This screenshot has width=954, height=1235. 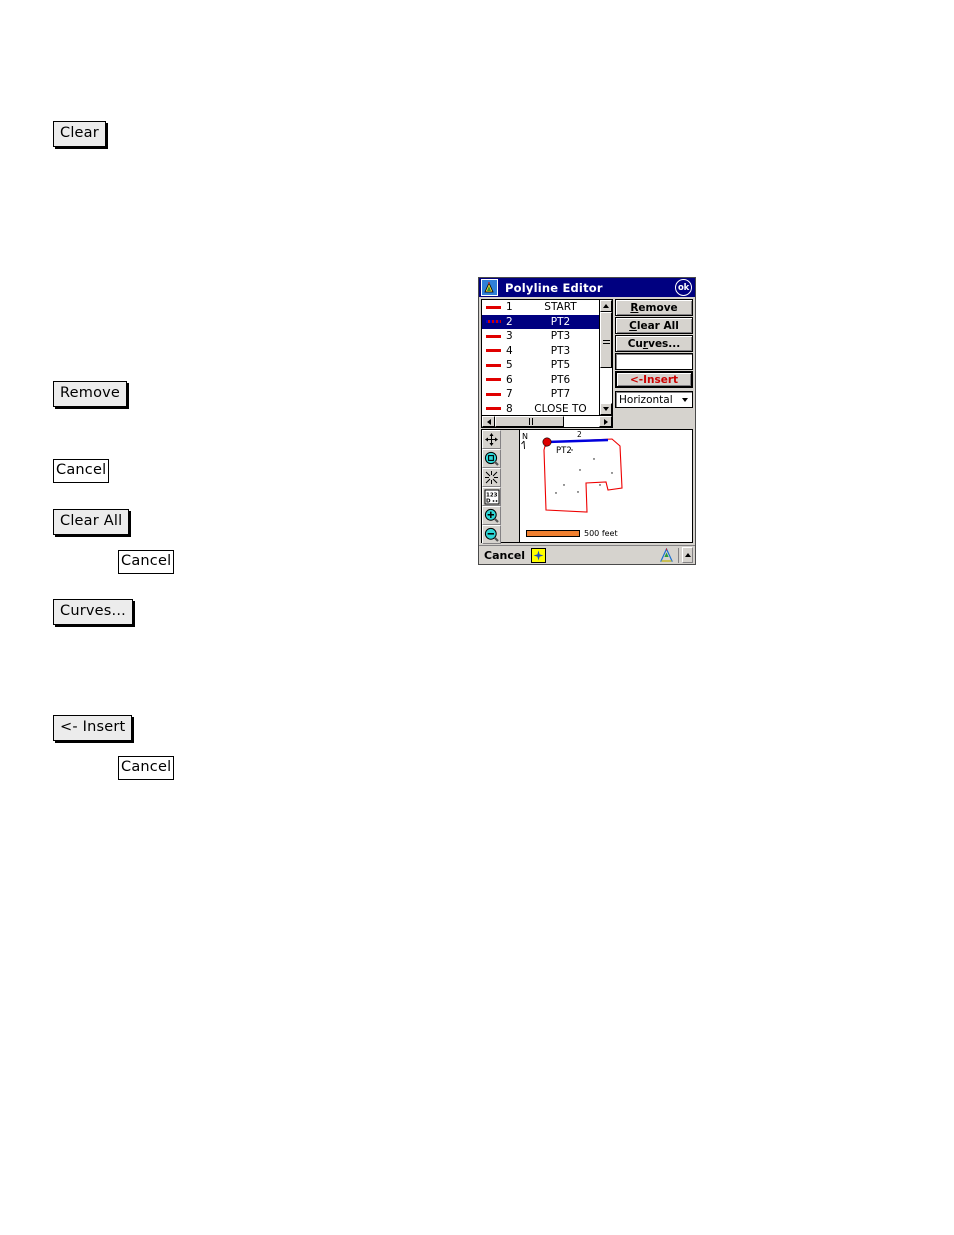 I want to click on scale-bar: 500 feet, so click(x=572, y=533).